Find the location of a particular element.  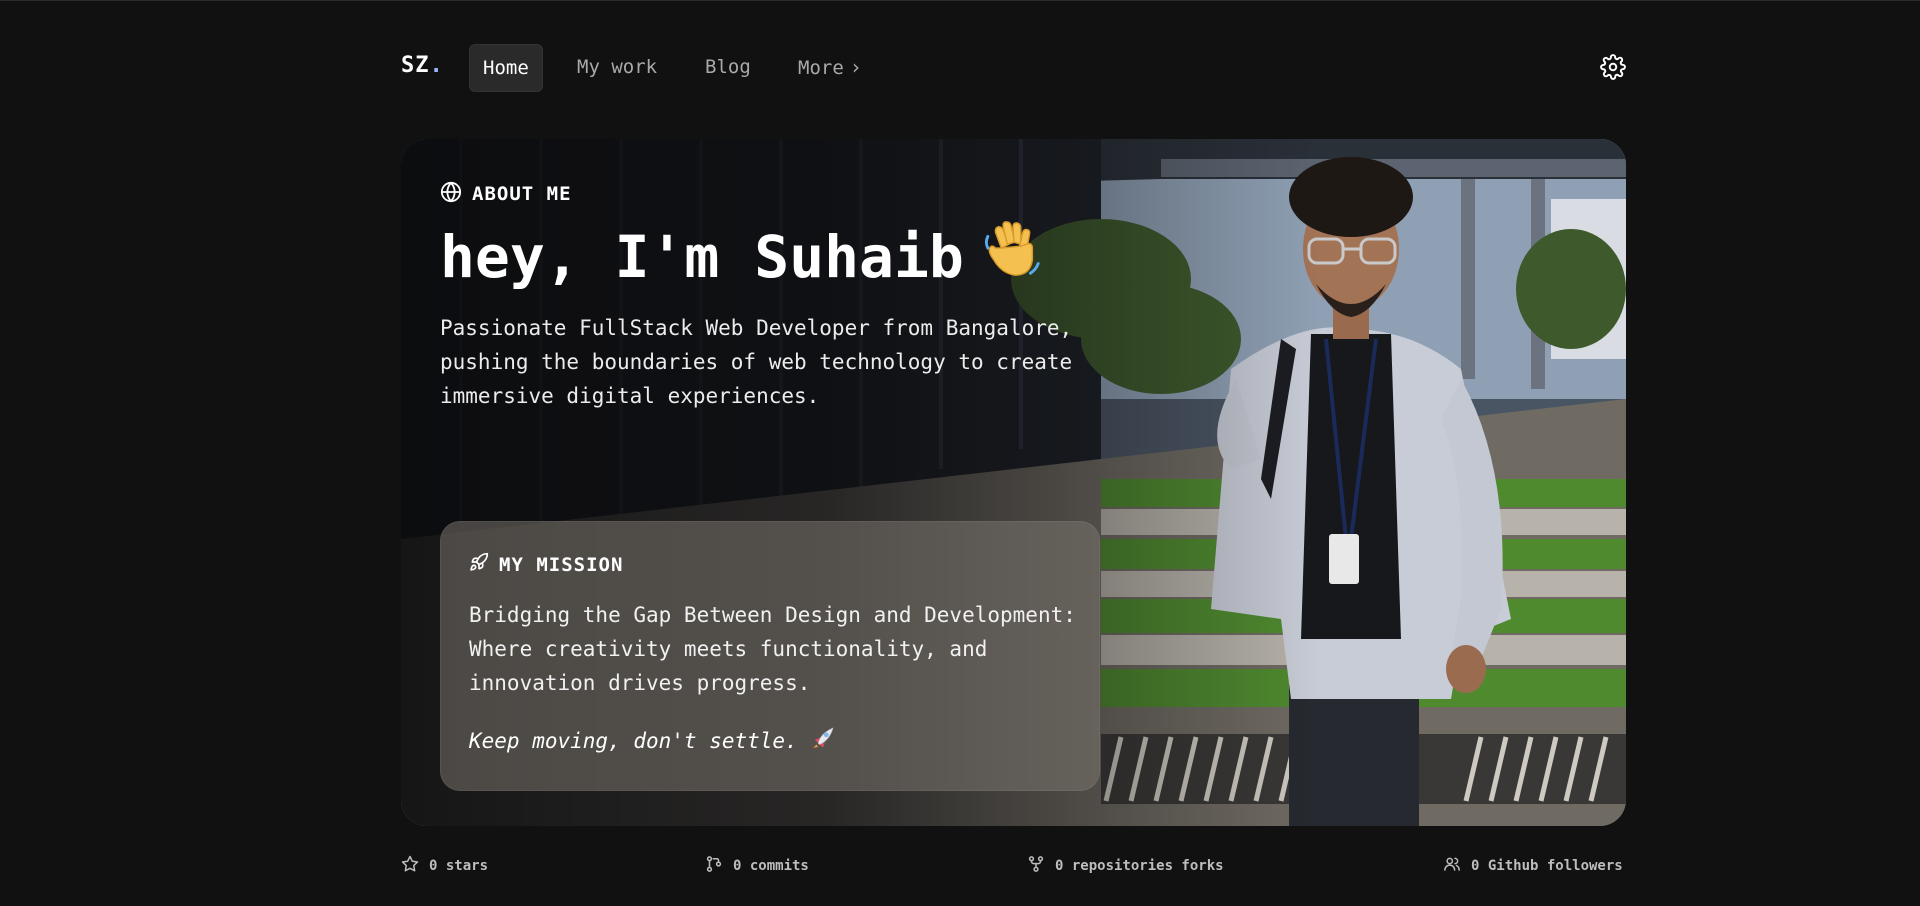

top-navigation: SZ. Home My work Blog More › is located at coordinates (1013, 68).